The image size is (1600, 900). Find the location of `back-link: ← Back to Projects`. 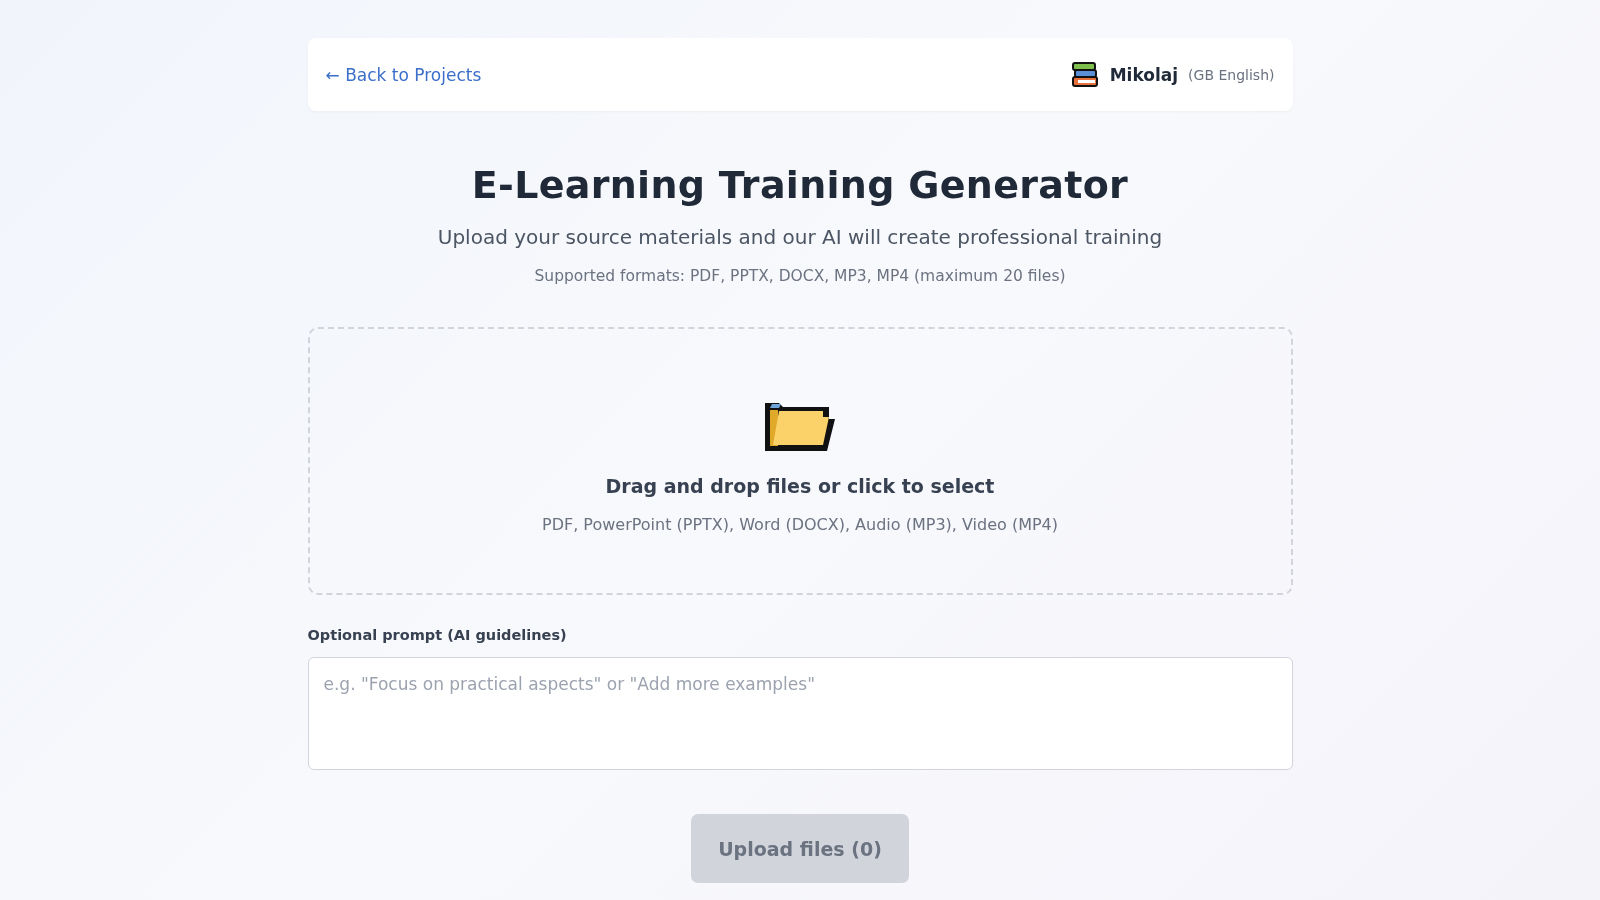

back-link: ← Back to Projects is located at coordinates (403, 74).